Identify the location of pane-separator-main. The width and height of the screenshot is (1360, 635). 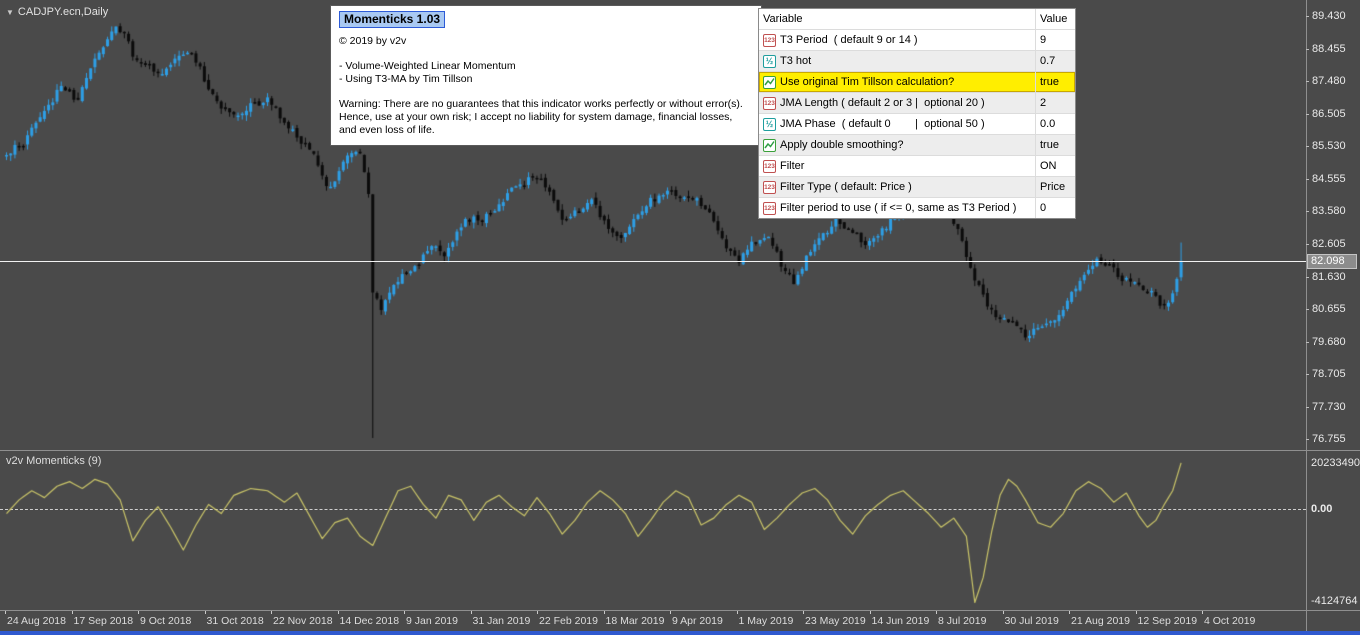
(680, 450).